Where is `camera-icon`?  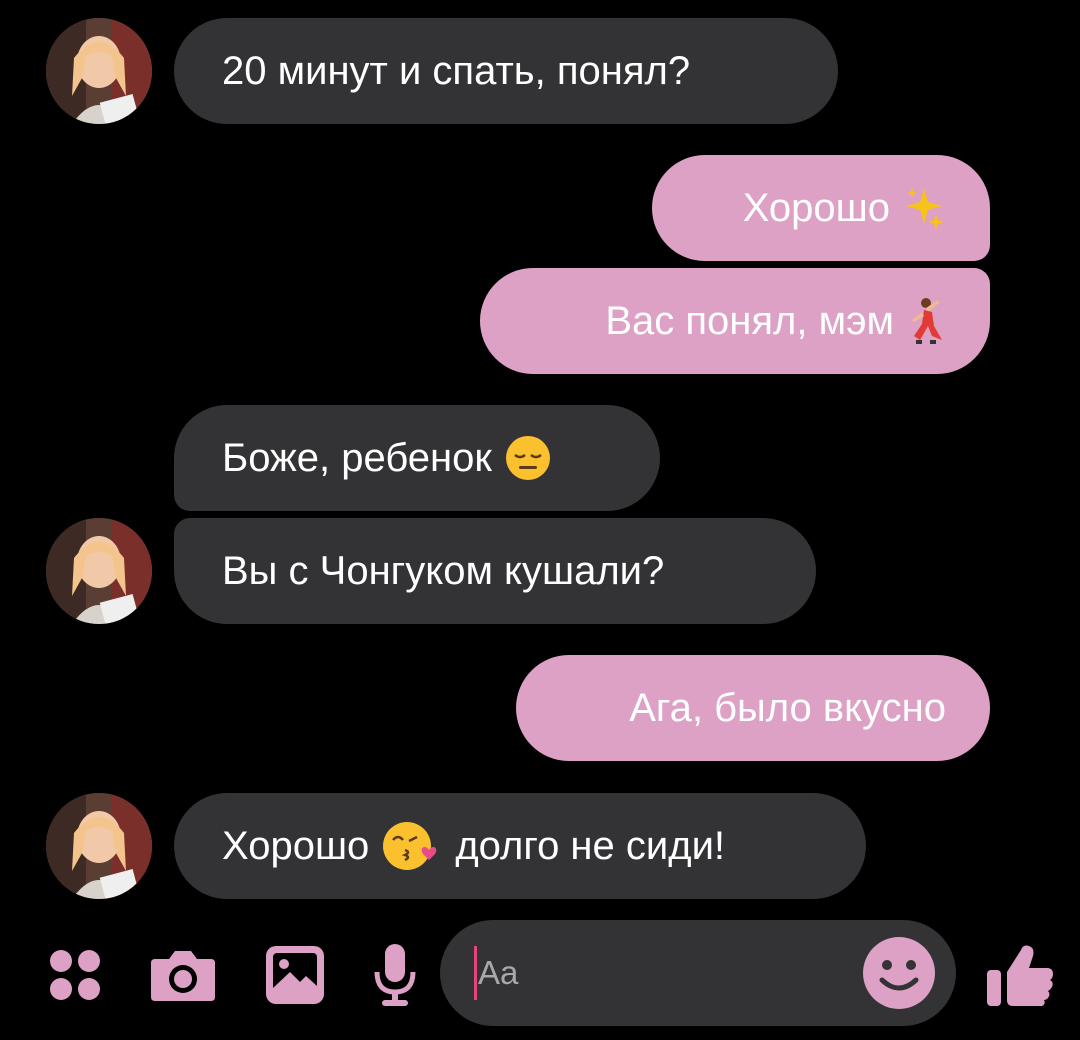
camera-icon is located at coordinates (183, 976).